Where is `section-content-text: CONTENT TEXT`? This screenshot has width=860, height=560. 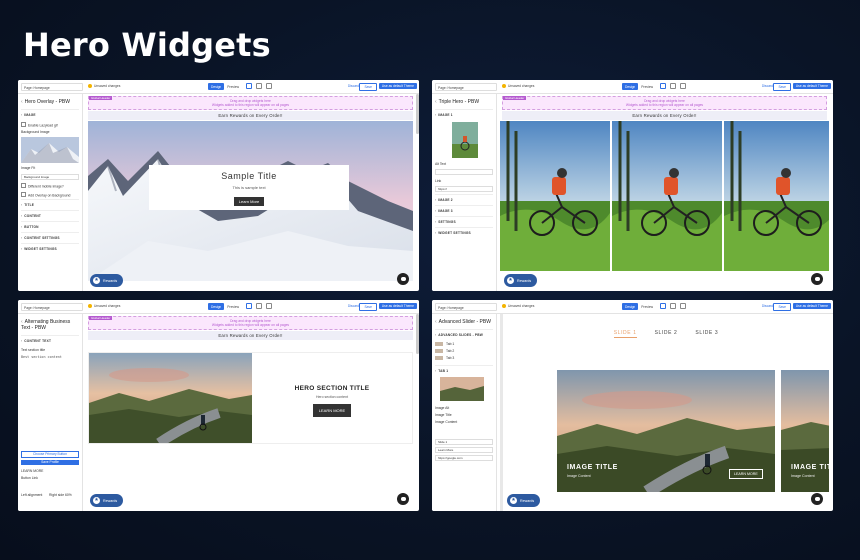
section-content-text: CONTENT TEXT is located at coordinates (50, 340).